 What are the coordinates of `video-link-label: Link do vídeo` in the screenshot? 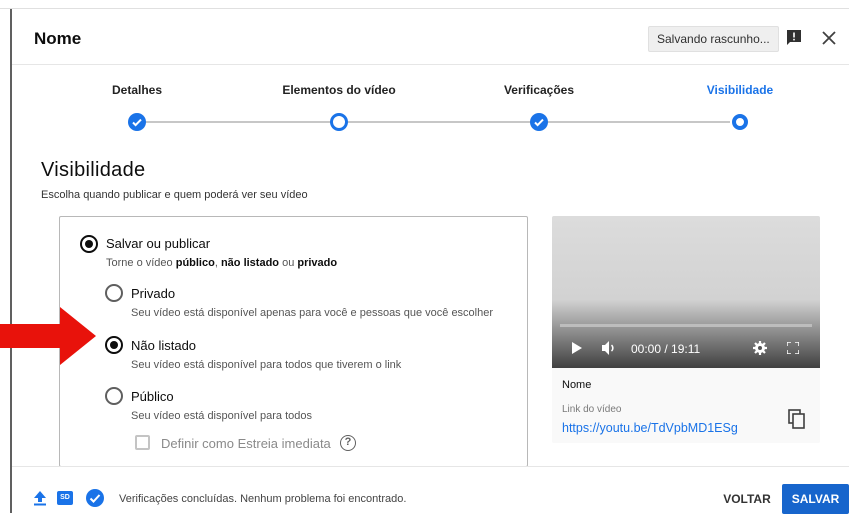 It's located at (592, 409).